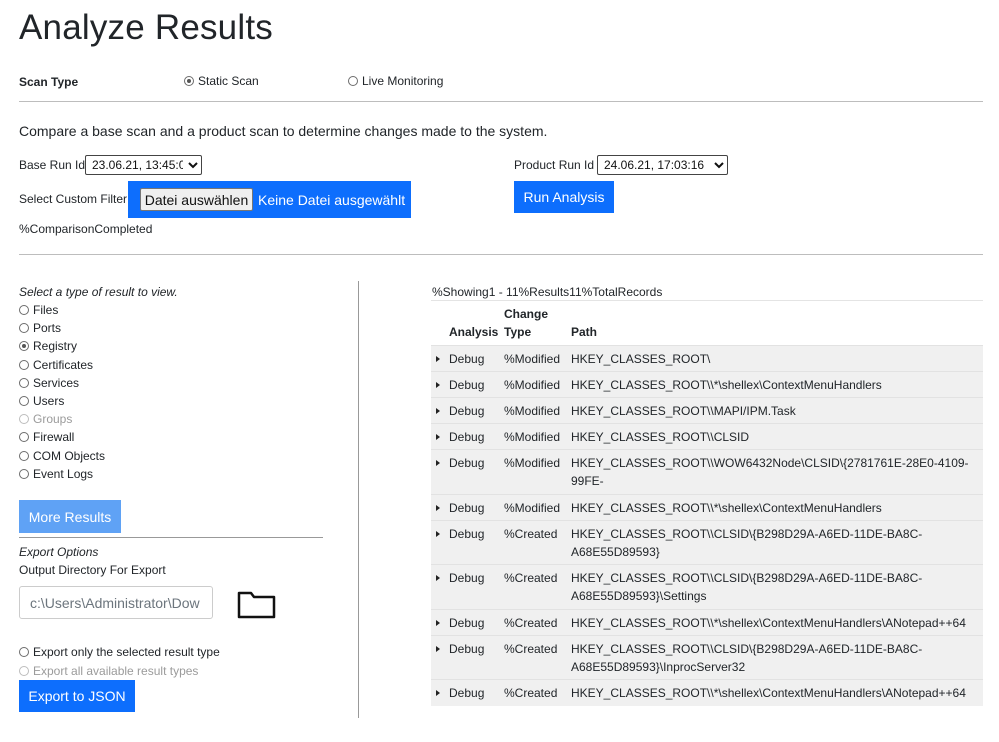 This screenshot has height=742, width=999. What do you see at coordinates (116, 671) in the screenshot?
I see `export-all-label: Export all available result types` at bounding box center [116, 671].